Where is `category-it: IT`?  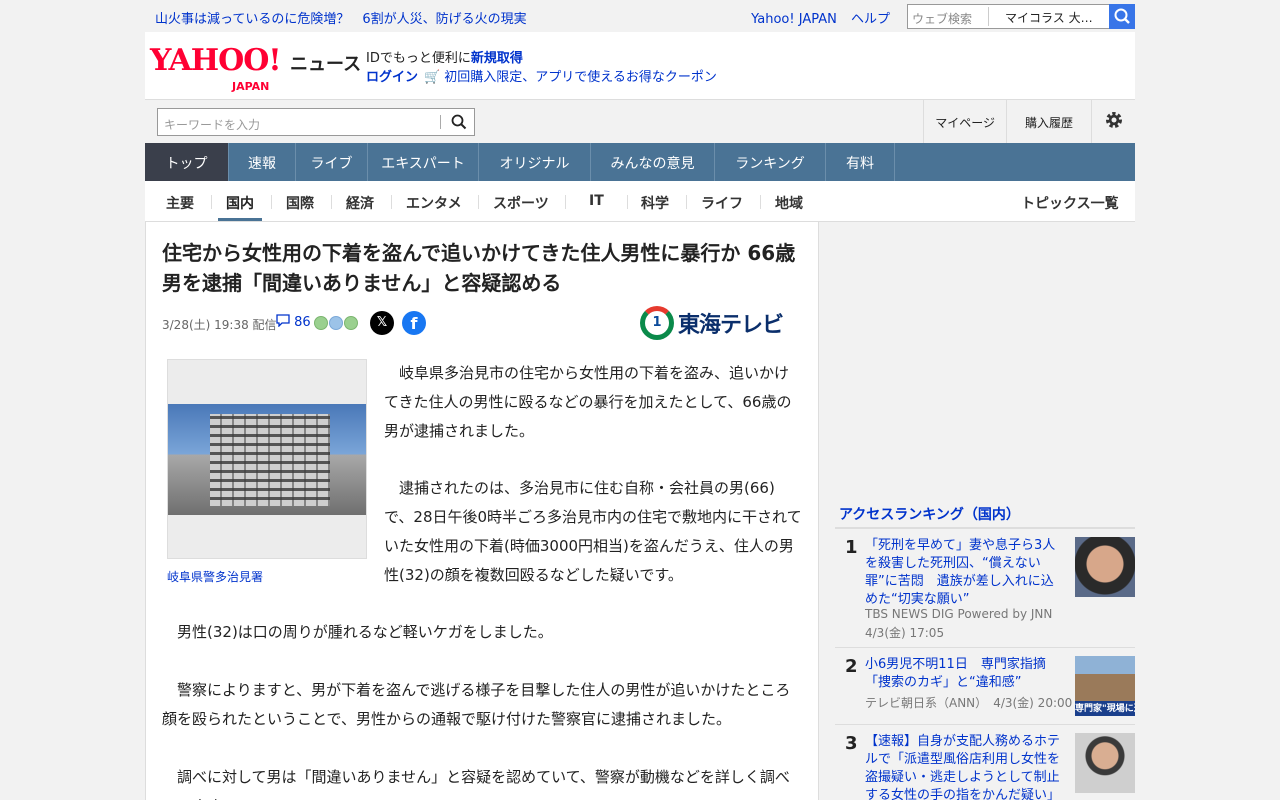 category-it: IT is located at coordinates (596, 201).